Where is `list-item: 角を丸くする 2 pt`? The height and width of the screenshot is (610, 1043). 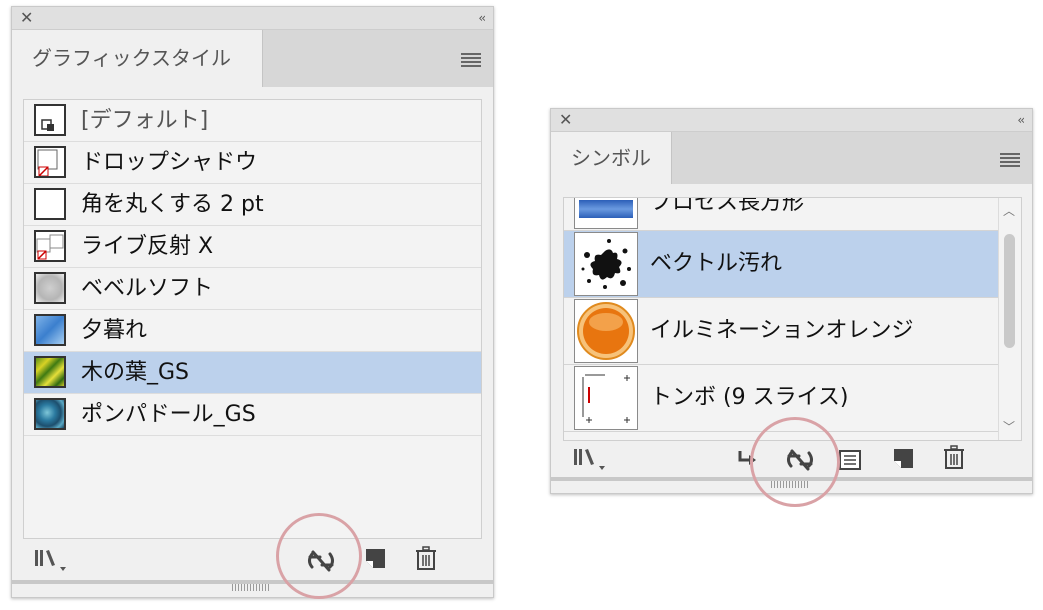 list-item: 角を丸くする 2 pt is located at coordinates (252, 205).